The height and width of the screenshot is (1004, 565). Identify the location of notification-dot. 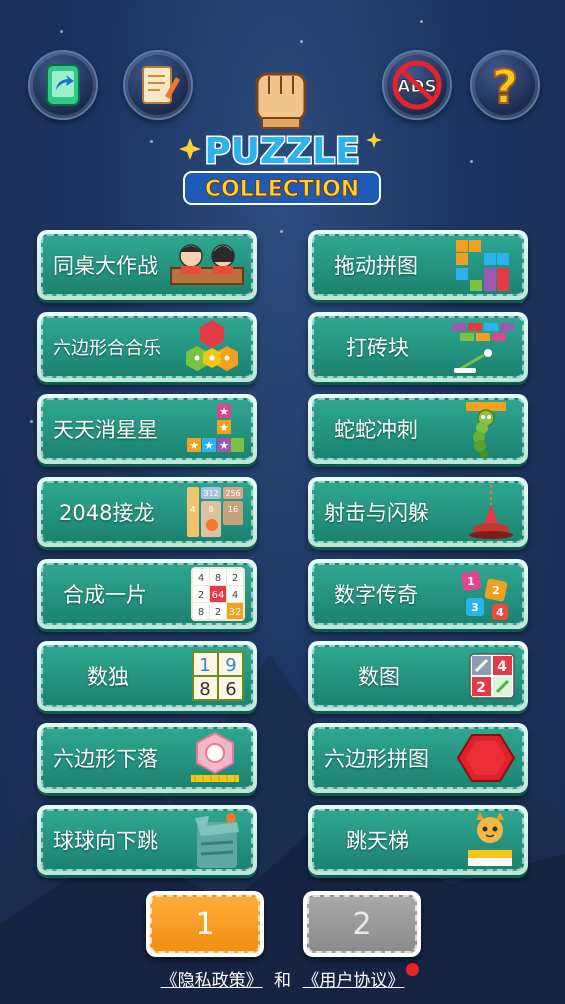
(412, 969).